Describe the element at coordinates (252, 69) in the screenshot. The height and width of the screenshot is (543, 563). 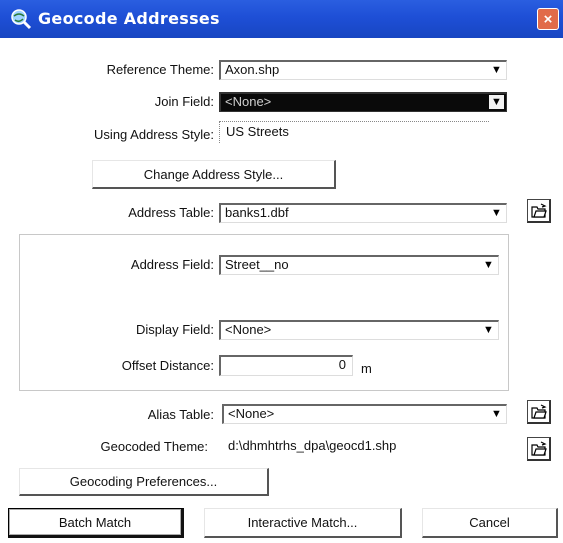
I see `reference-theme-value: Axon.shp` at that location.